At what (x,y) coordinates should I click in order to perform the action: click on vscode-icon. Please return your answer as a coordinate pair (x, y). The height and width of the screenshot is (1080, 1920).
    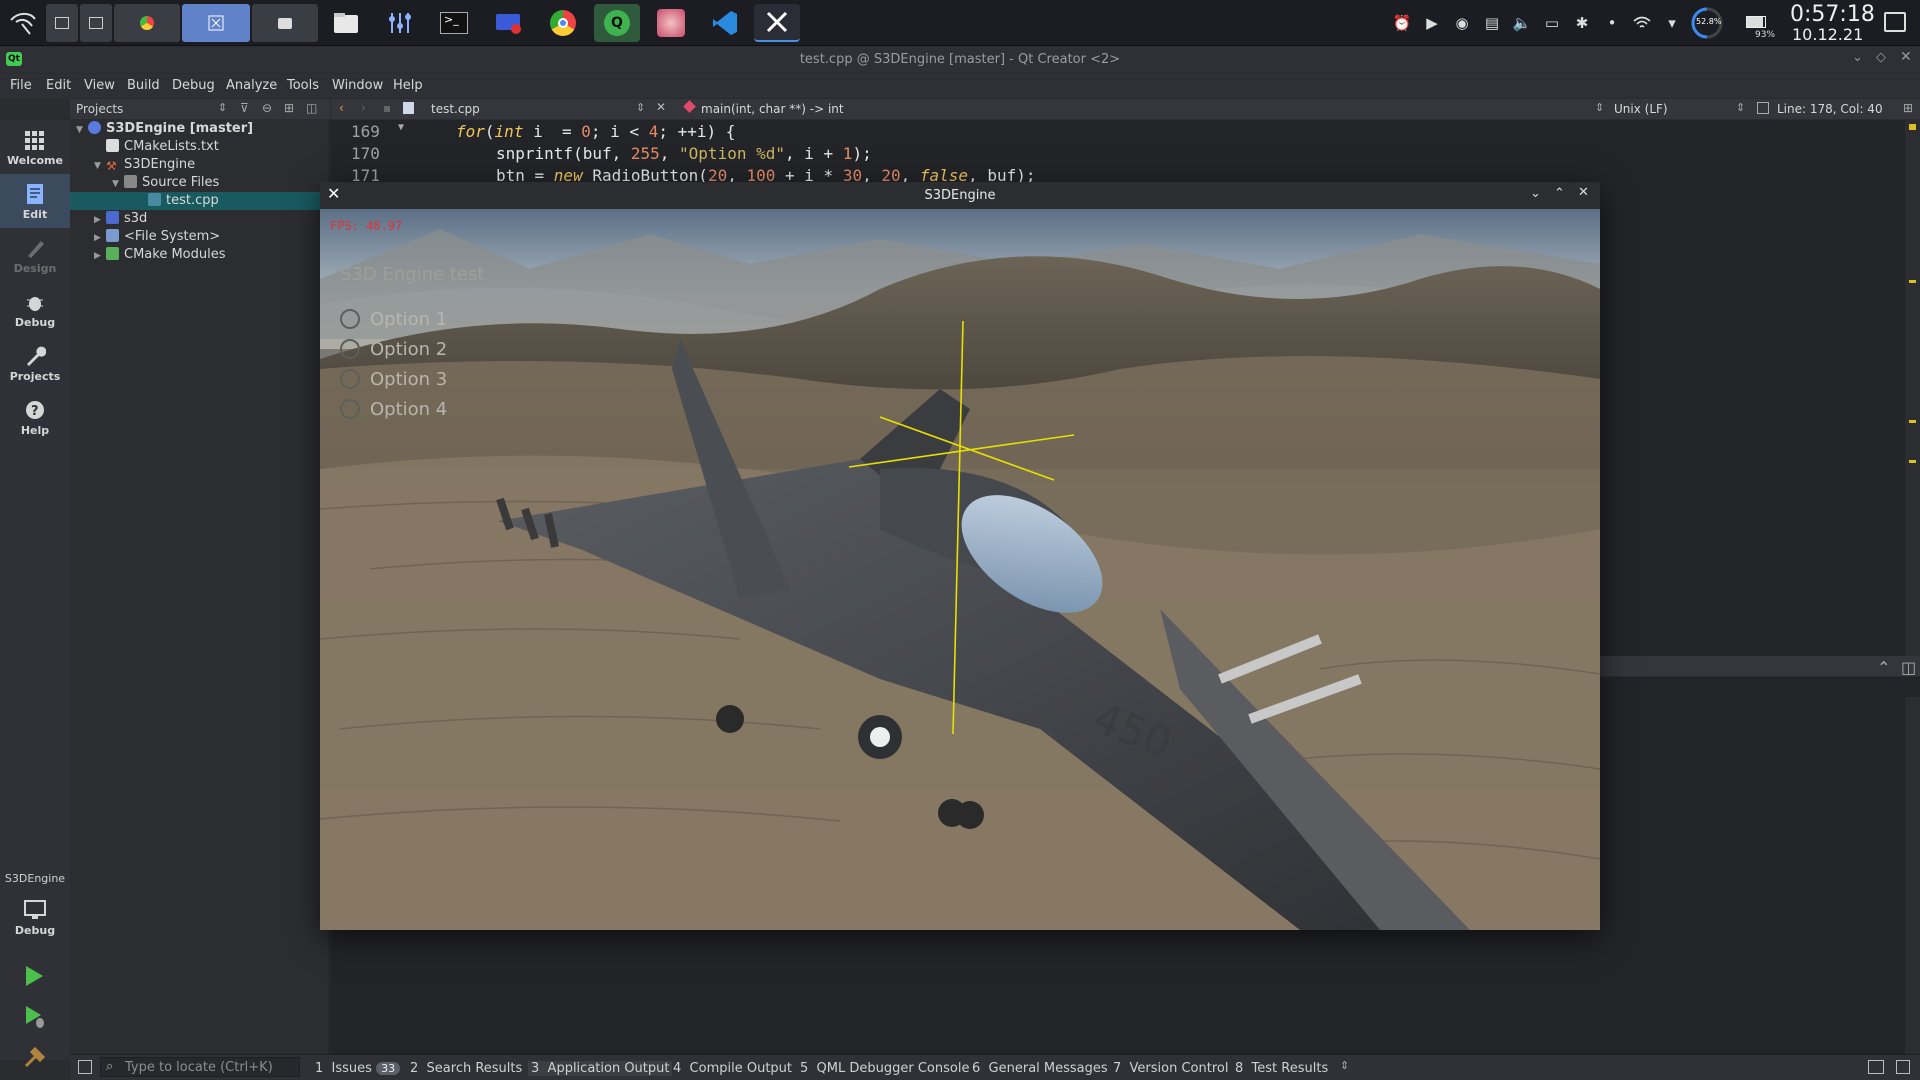
    Looking at the image, I should click on (725, 23).